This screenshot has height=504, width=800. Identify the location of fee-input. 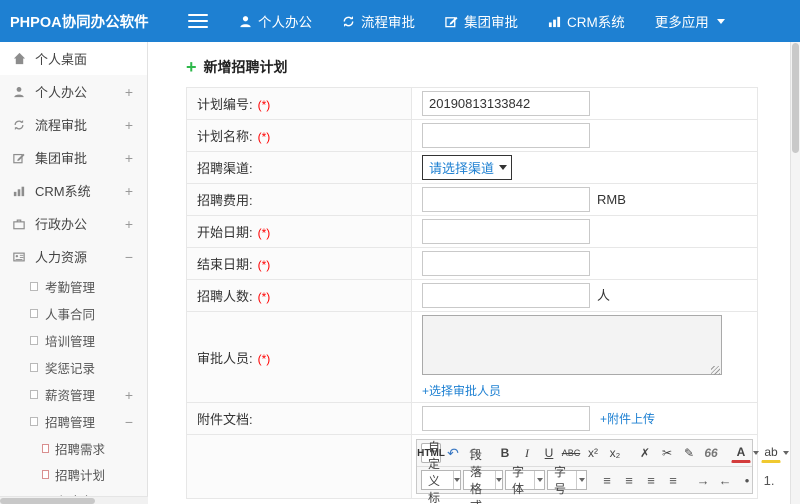
(506, 199).